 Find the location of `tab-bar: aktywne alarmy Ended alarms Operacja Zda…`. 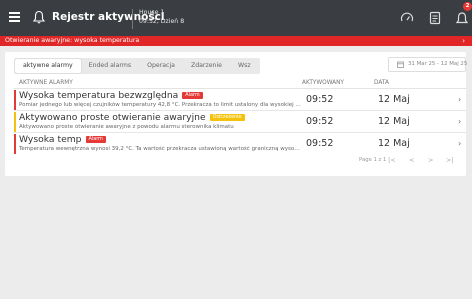

tab-bar: aktywne alarmy Ended alarms Operacja Zda… is located at coordinates (137, 66).